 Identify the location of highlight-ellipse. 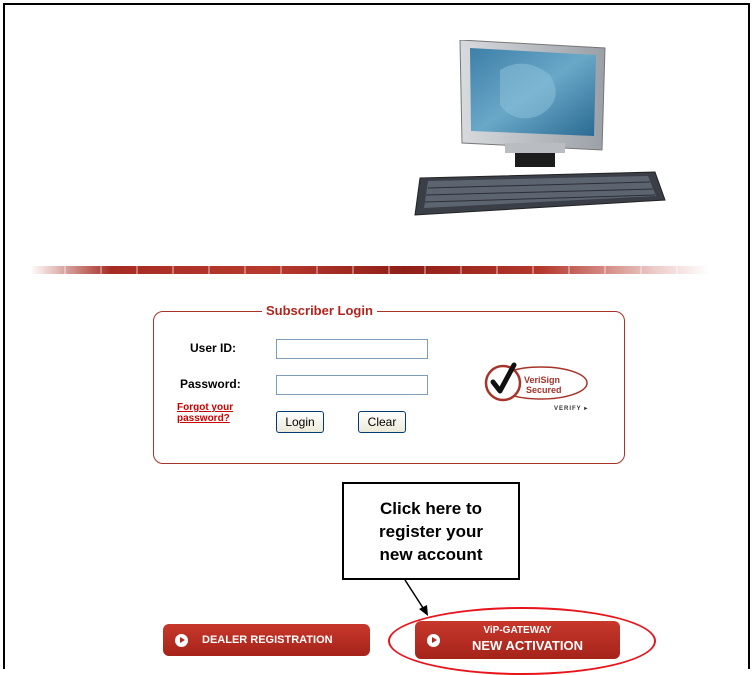
(522, 641).